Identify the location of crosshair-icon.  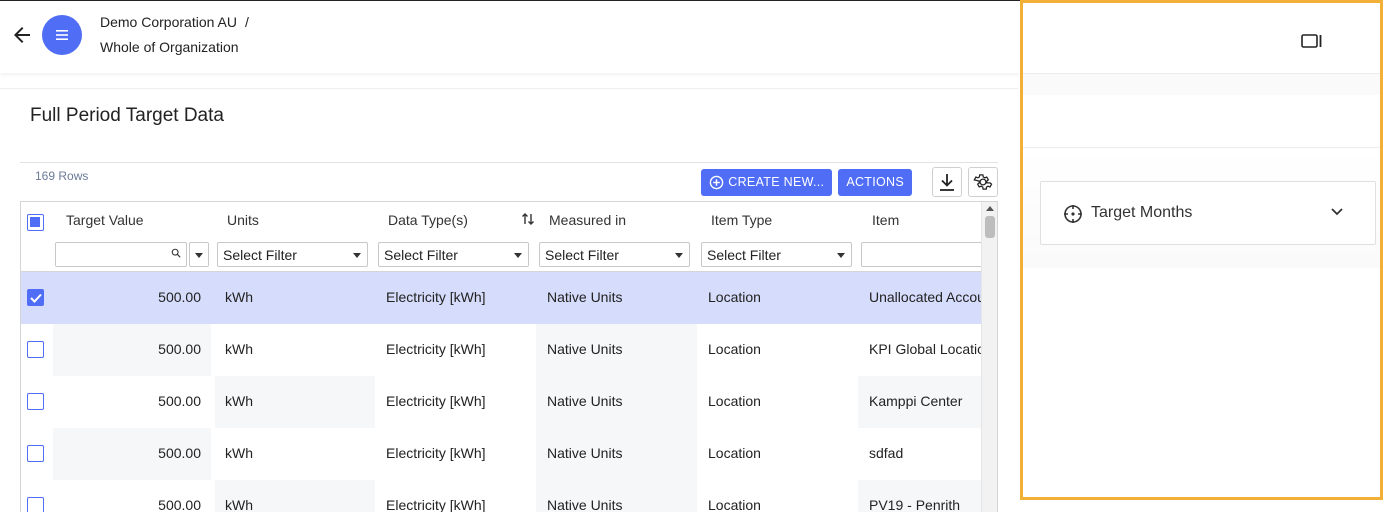
(1073, 214).